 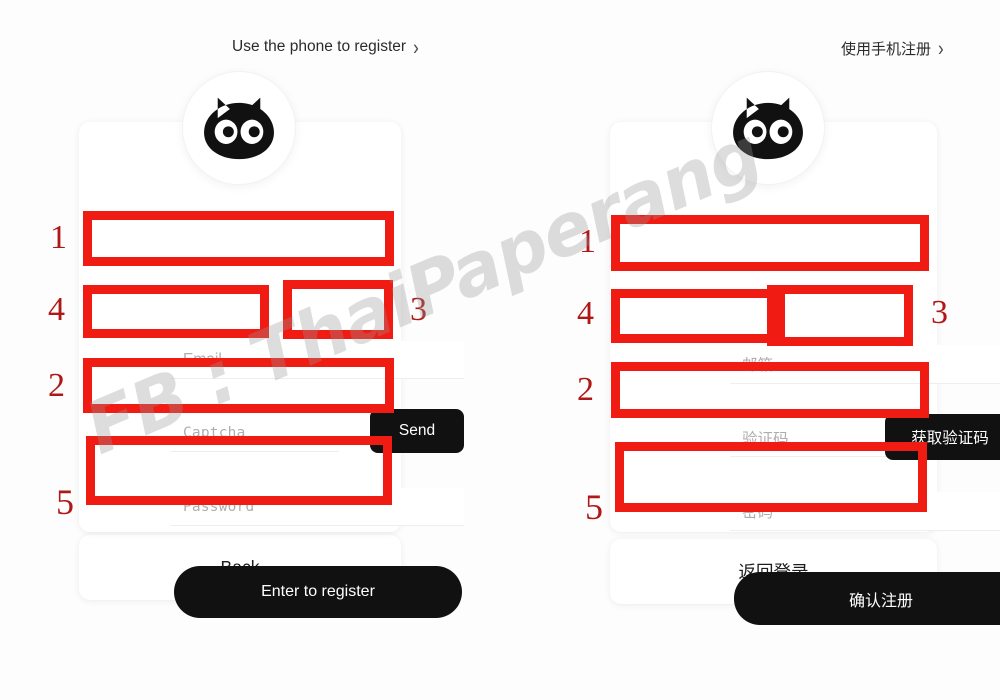 I want to click on send-code-button: 获取验证码, so click(x=942, y=437).